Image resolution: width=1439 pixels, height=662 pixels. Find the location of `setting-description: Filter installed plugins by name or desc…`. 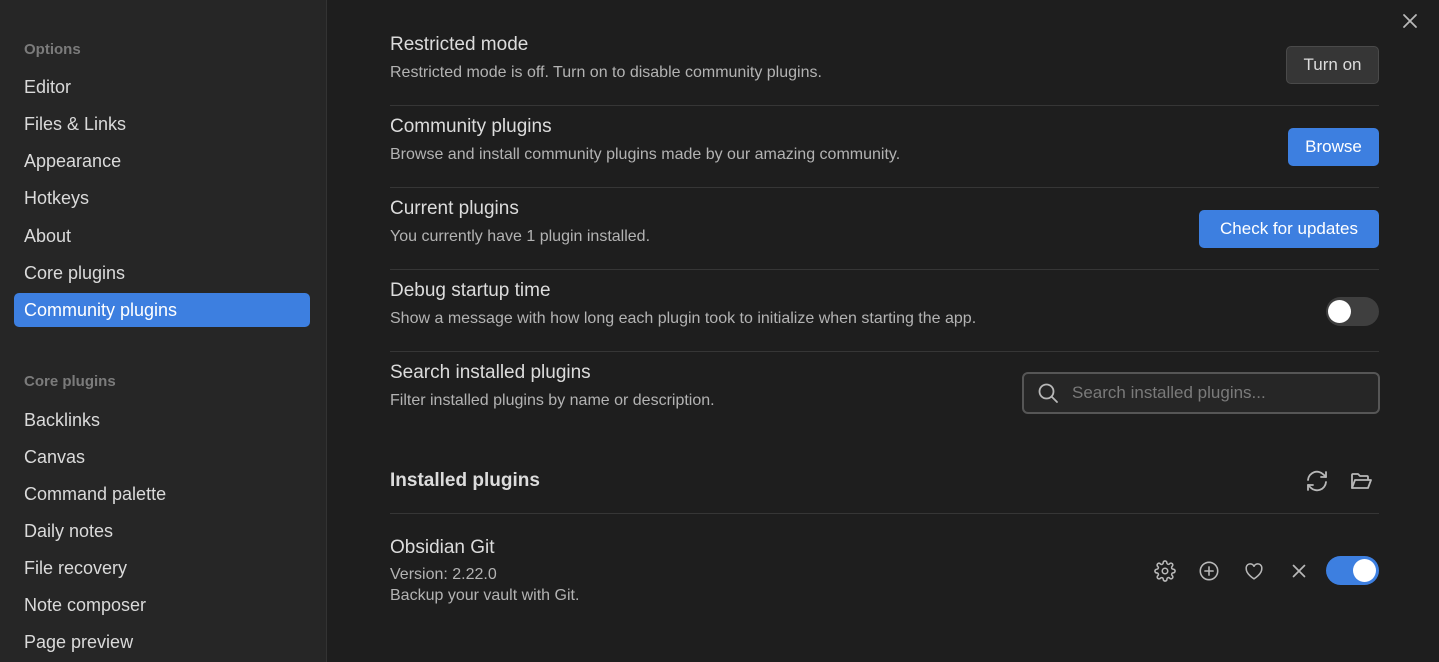

setting-description: Filter installed plugins by name or desc… is located at coordinates (552, 400).